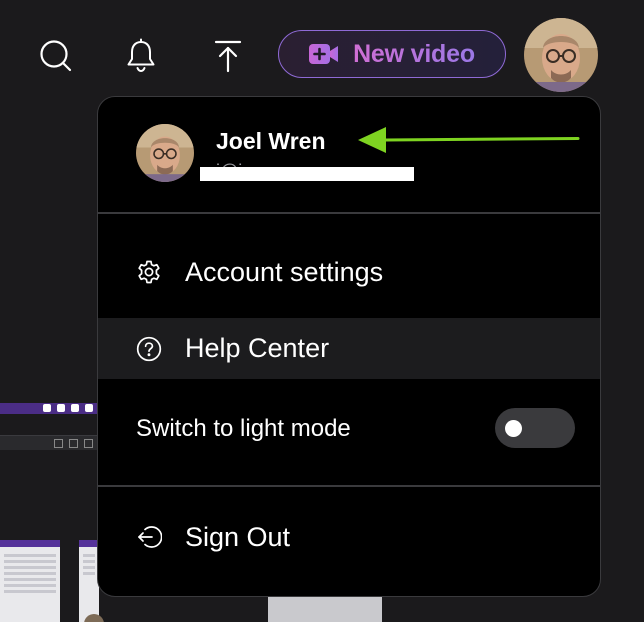 The image size is (644, 622). I want to click on help-center-label: Help Center, so click(257, 348).